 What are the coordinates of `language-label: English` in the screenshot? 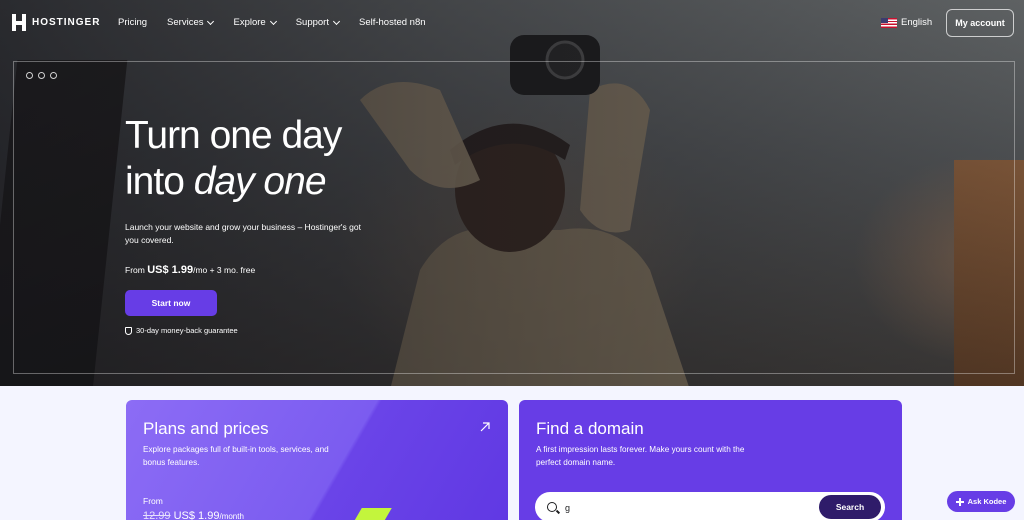 It's located at (917, 22).